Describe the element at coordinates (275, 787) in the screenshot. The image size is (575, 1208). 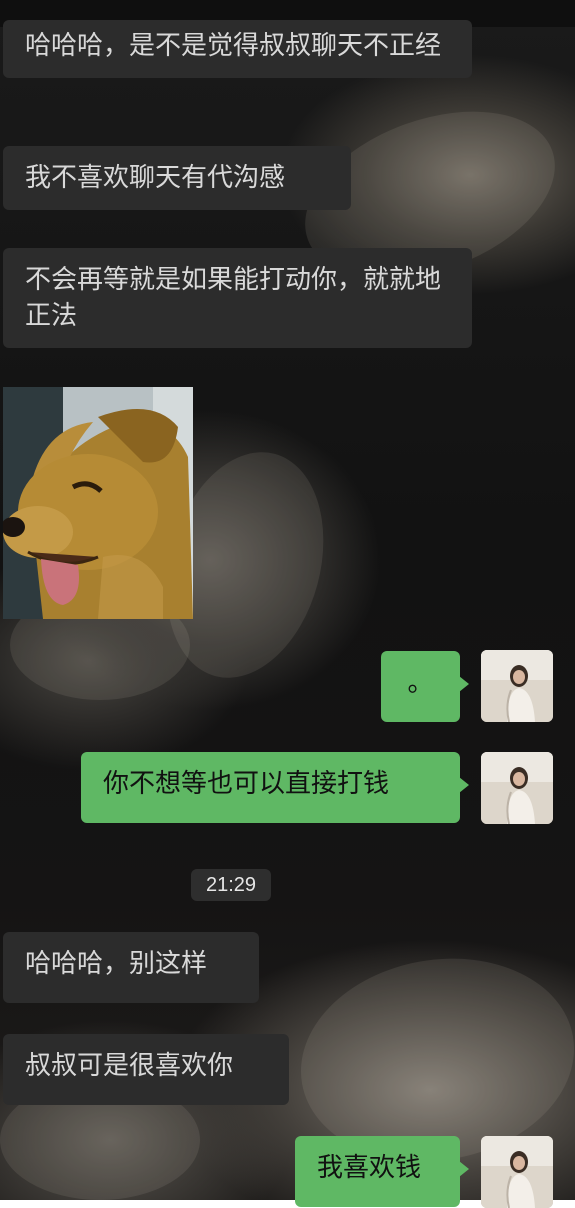
I see `message-bubble-outgoing: 你不想等也可以直接打钱` at that location.